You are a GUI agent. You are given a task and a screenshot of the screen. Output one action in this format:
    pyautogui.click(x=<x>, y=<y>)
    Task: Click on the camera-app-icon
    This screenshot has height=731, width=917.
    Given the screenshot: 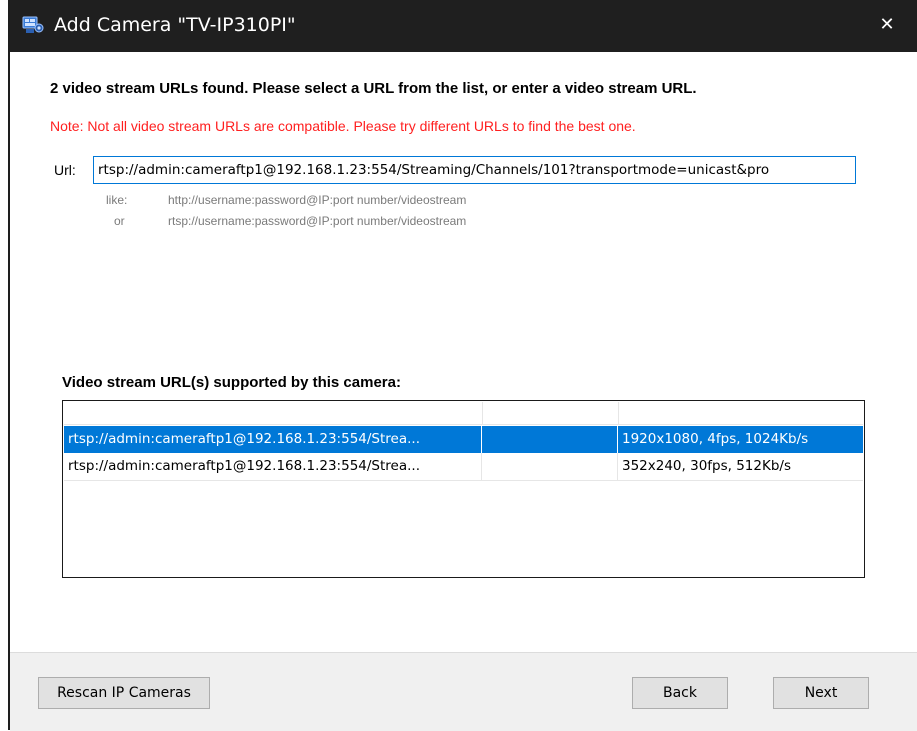 What is the action you would take?
    pyautogui.click(x=33, y=24)
    